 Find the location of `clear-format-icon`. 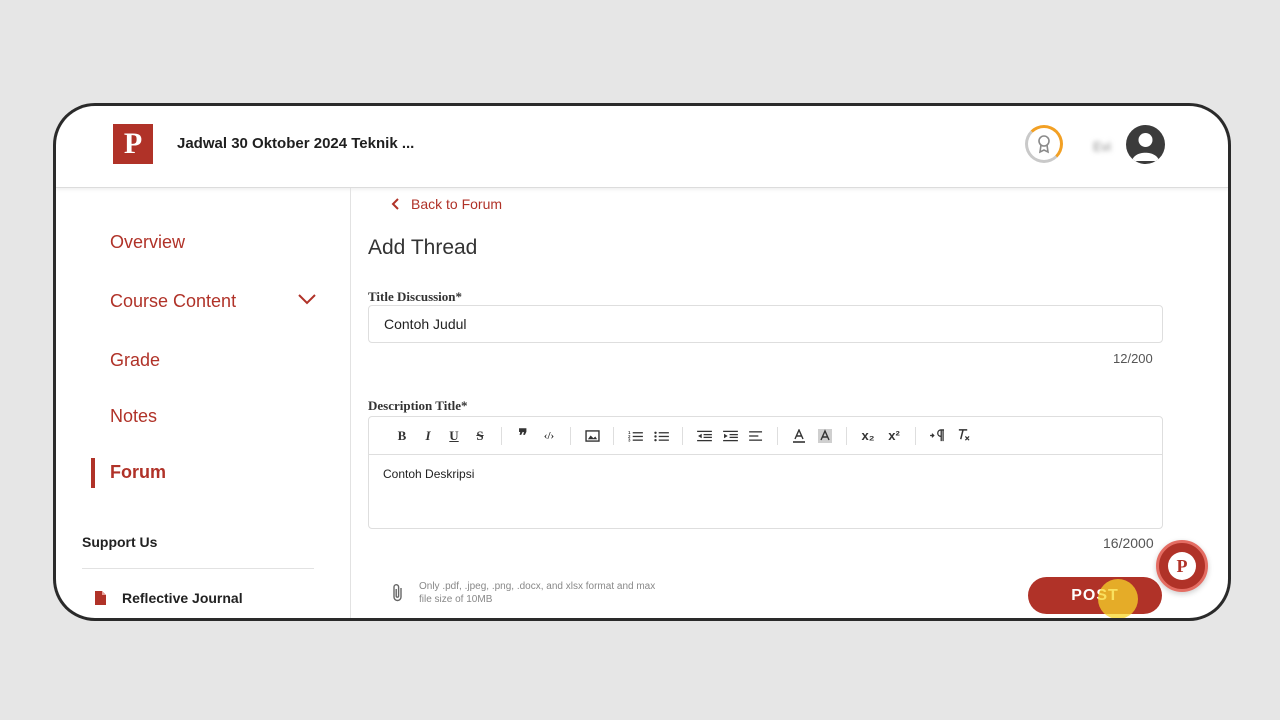

clear-format-icon is located at coordinates (963, 435).